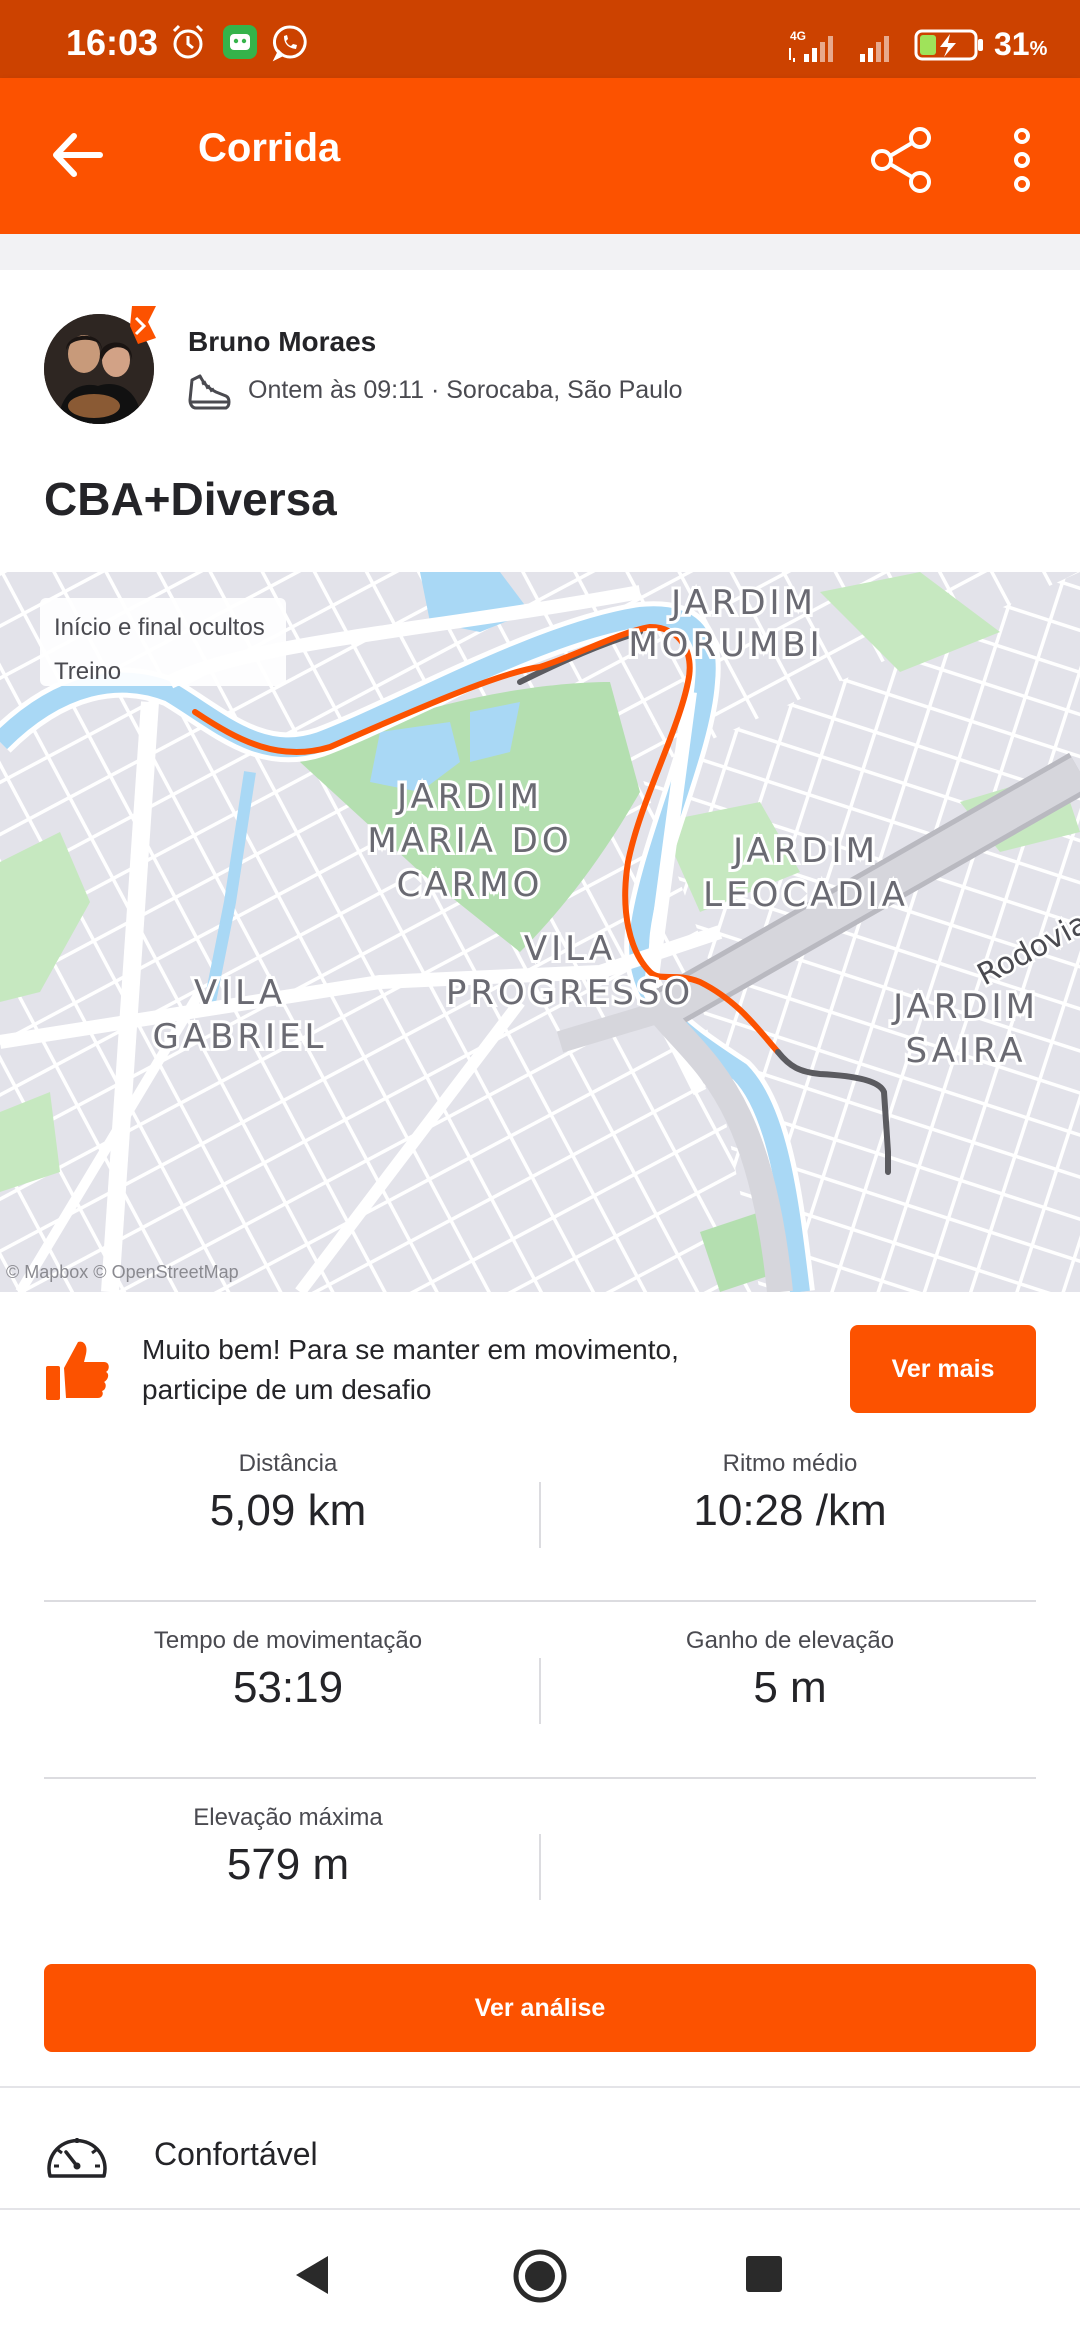 The height and width of the screenshot is (2340, 1080). I want to click on speedometer-icon, so click(77, 2158).